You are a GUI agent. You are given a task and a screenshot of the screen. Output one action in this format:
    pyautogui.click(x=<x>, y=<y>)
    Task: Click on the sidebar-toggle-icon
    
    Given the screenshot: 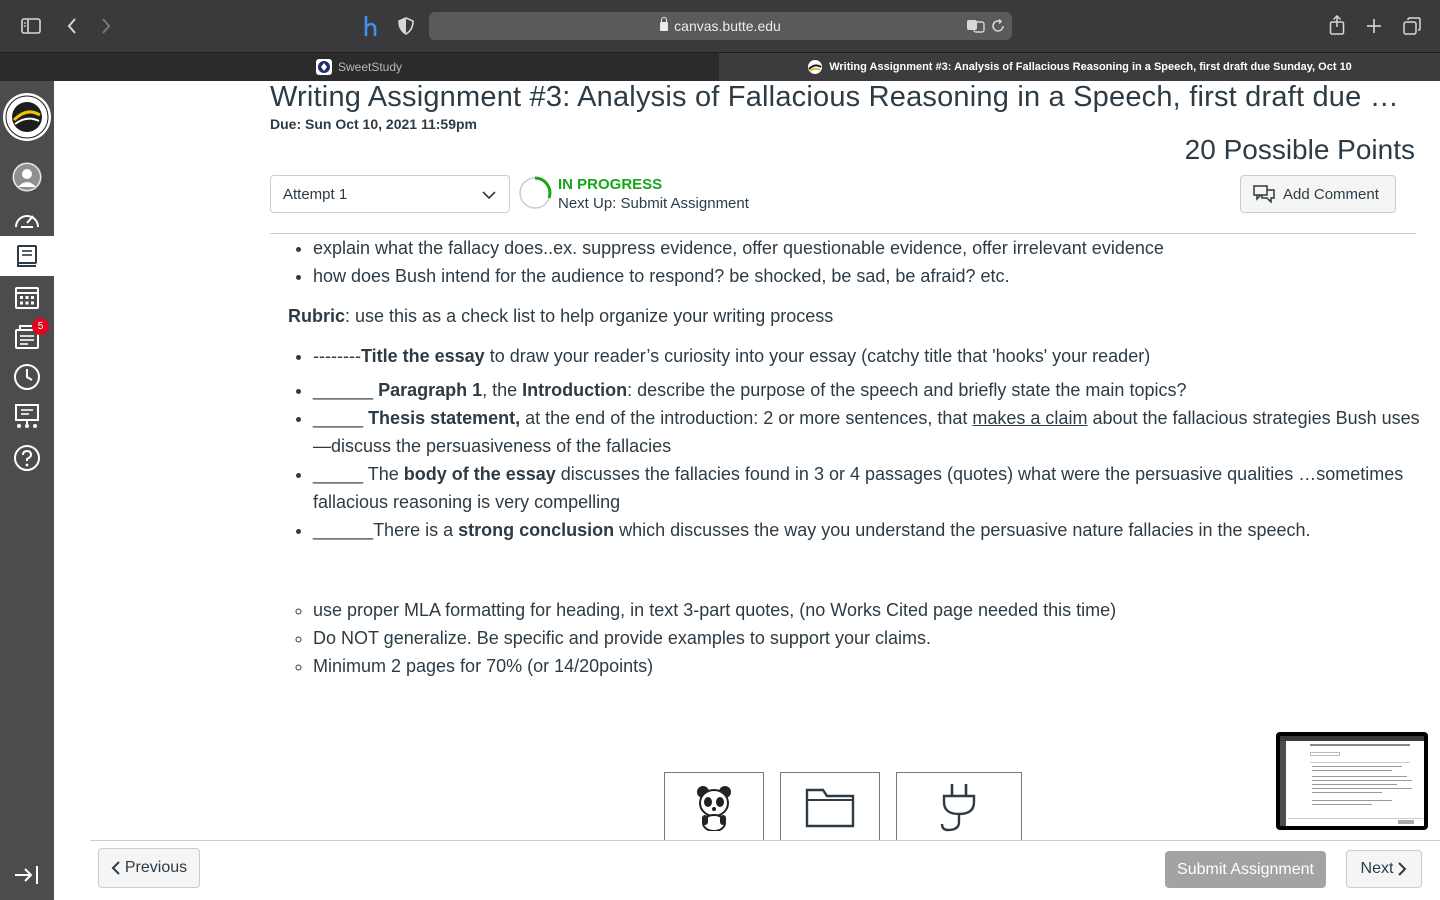 What is the action you would take?
    pyautogui.click(x=31, y=26)
    